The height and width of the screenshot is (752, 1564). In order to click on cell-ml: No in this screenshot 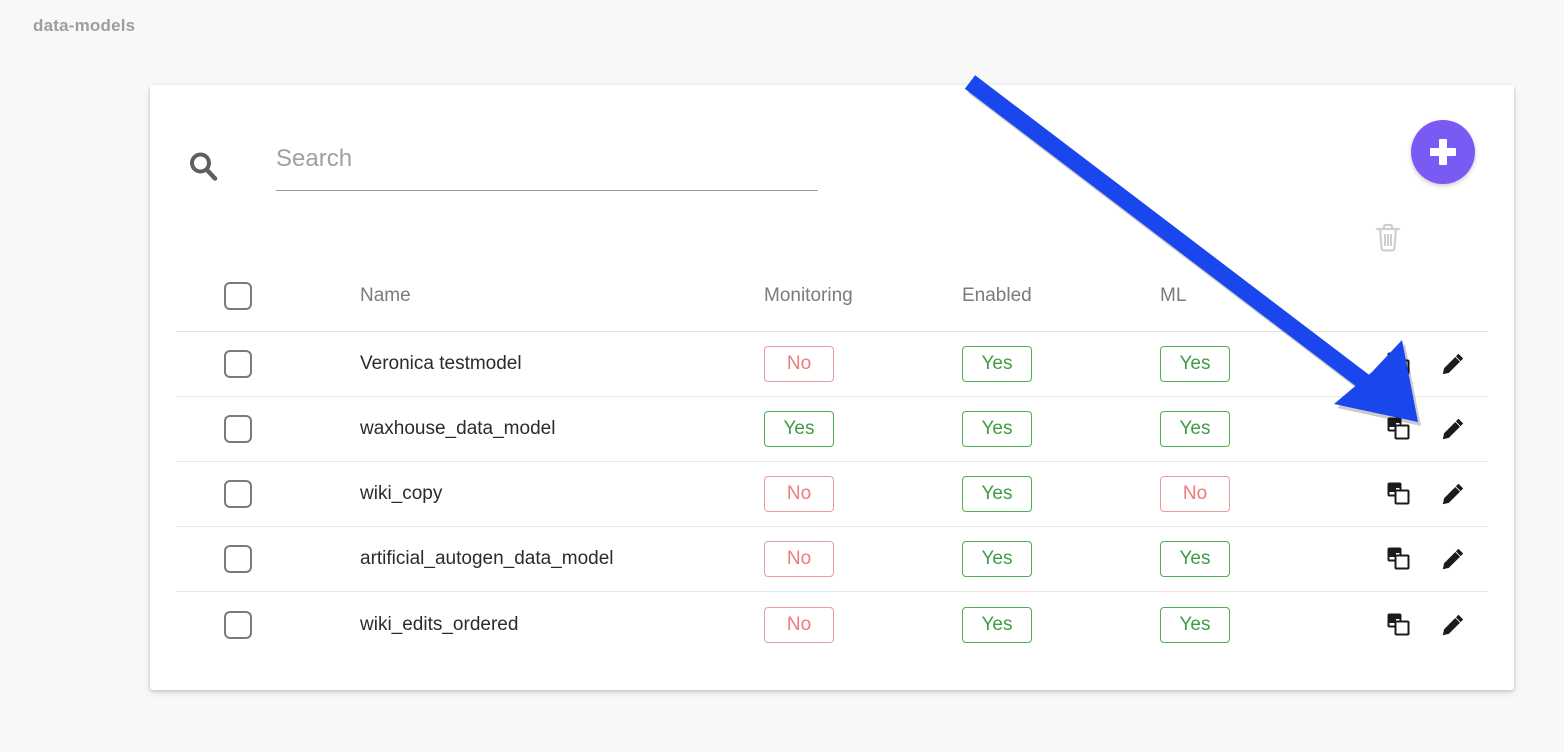, I will do `click(1255, 494)`.